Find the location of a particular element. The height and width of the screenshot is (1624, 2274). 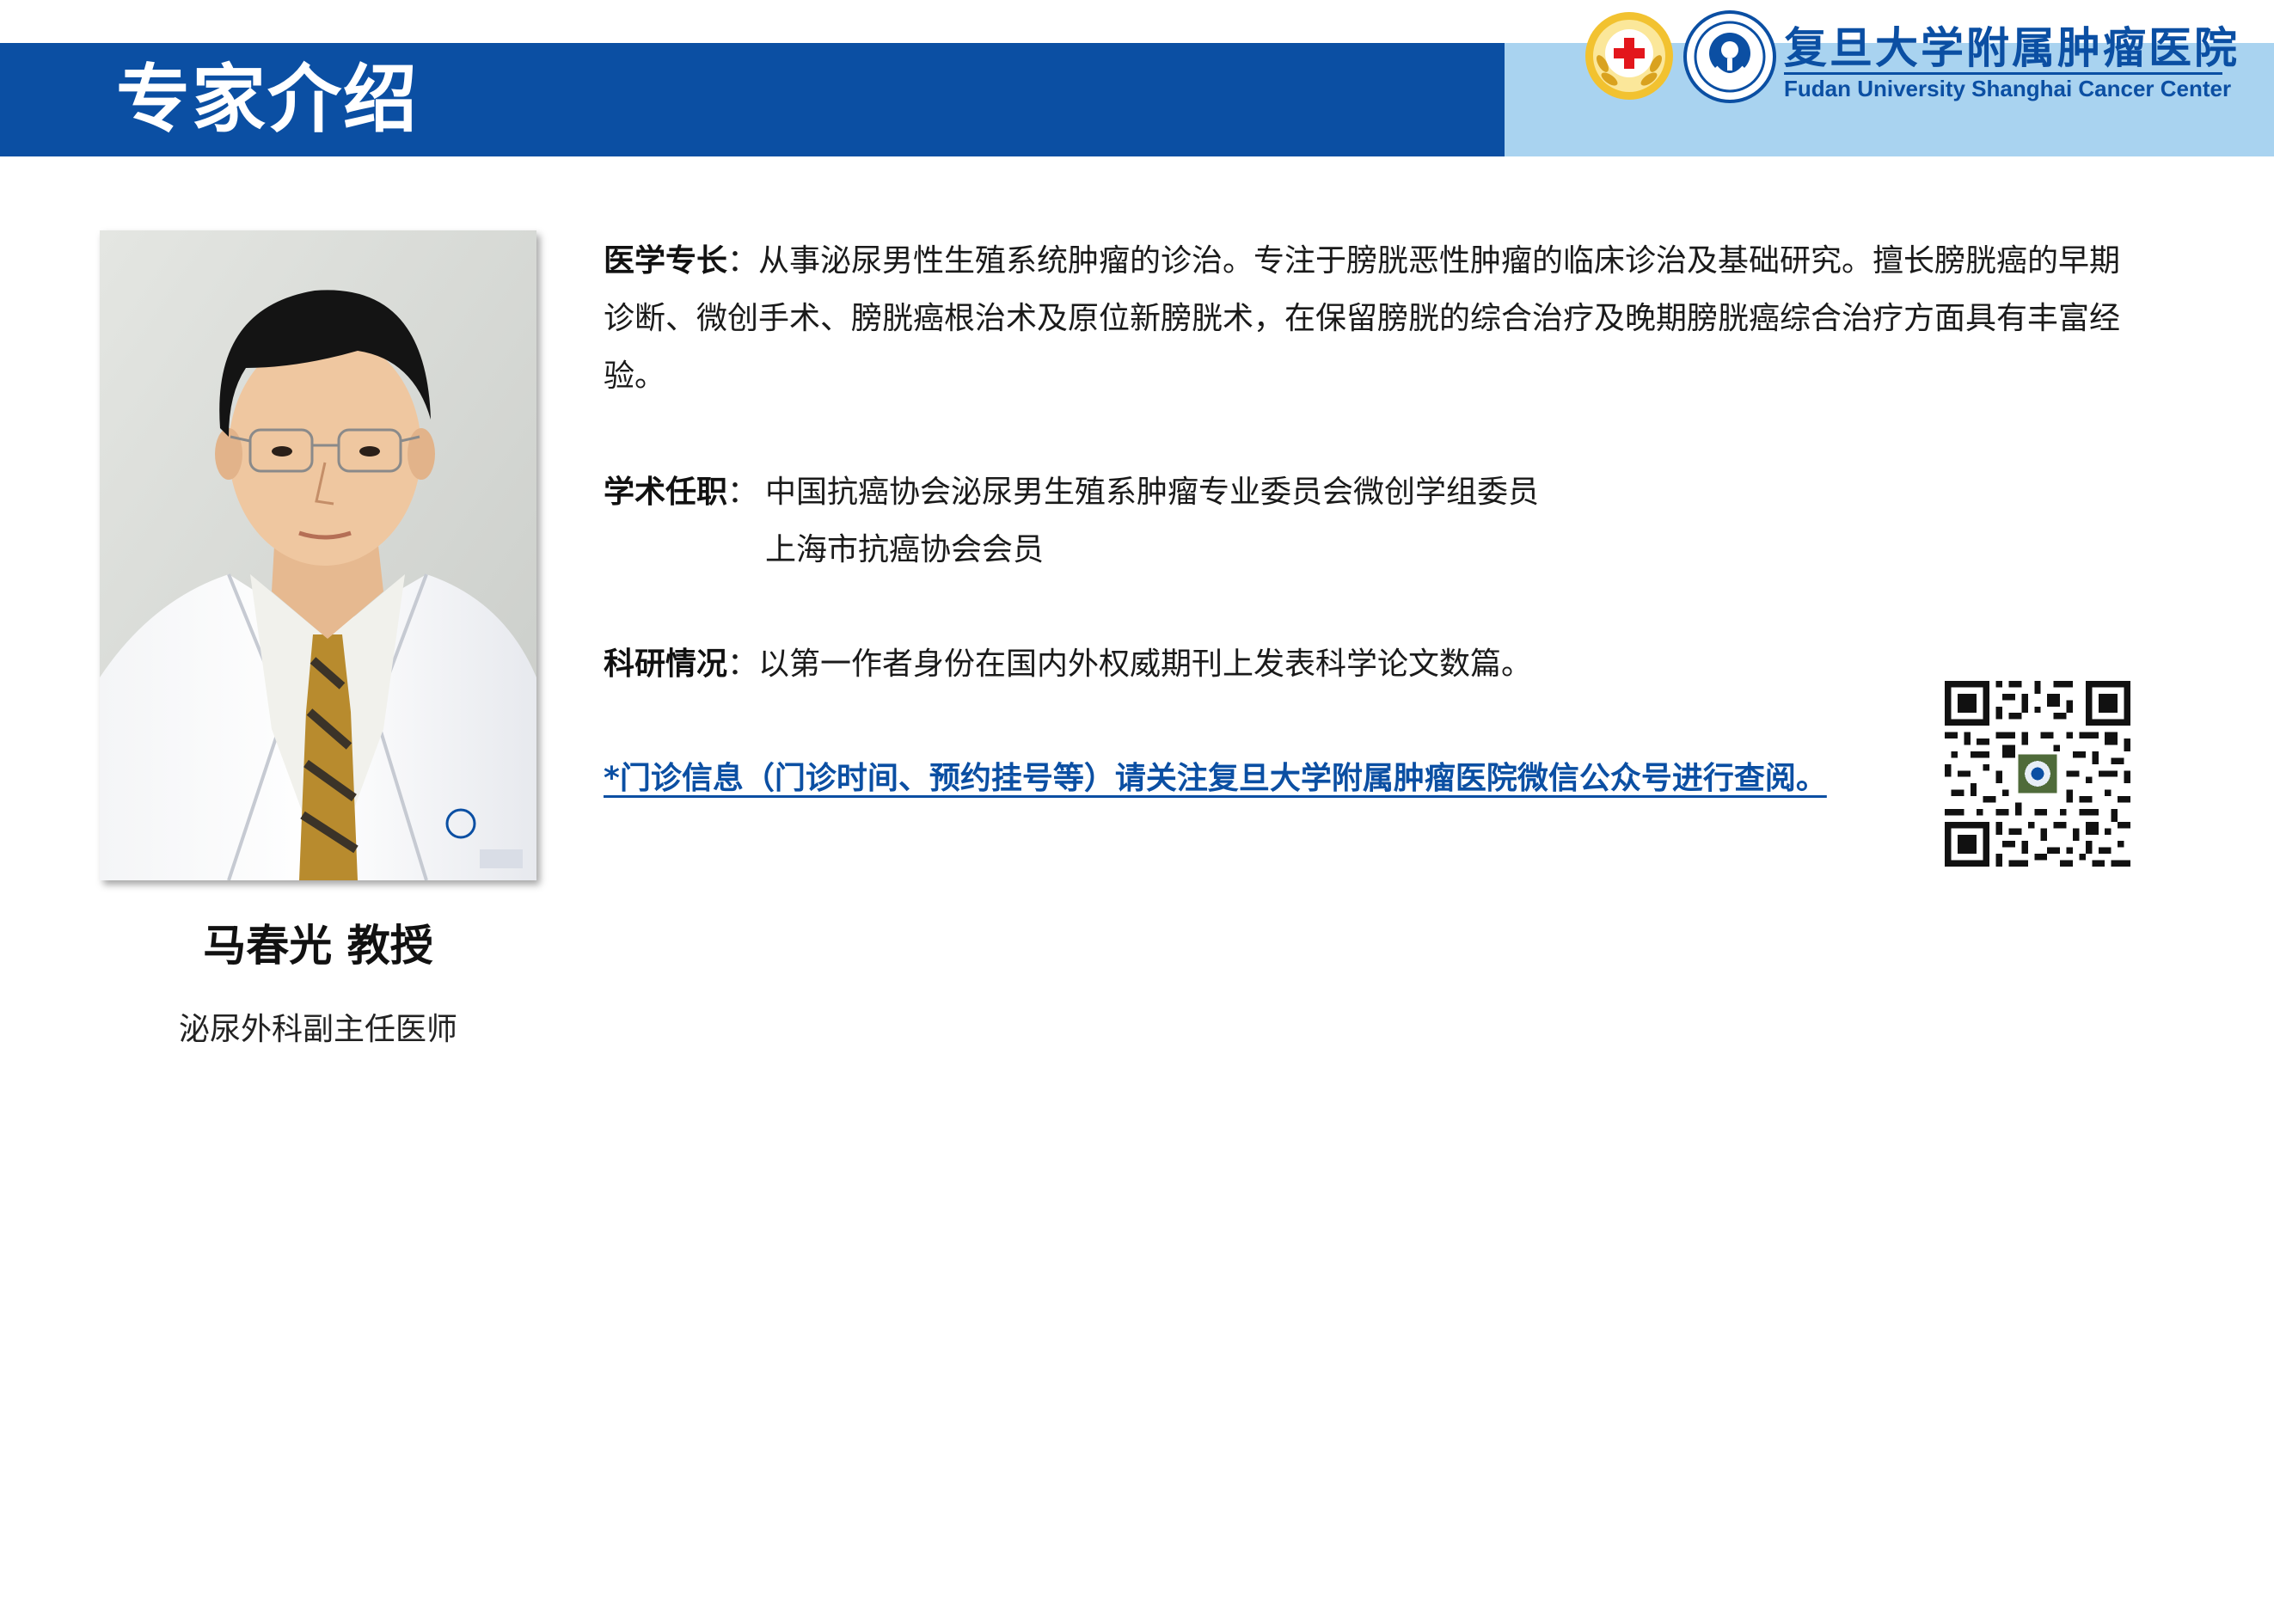

hospital-name-divider is located at coordinates (2003, 73).